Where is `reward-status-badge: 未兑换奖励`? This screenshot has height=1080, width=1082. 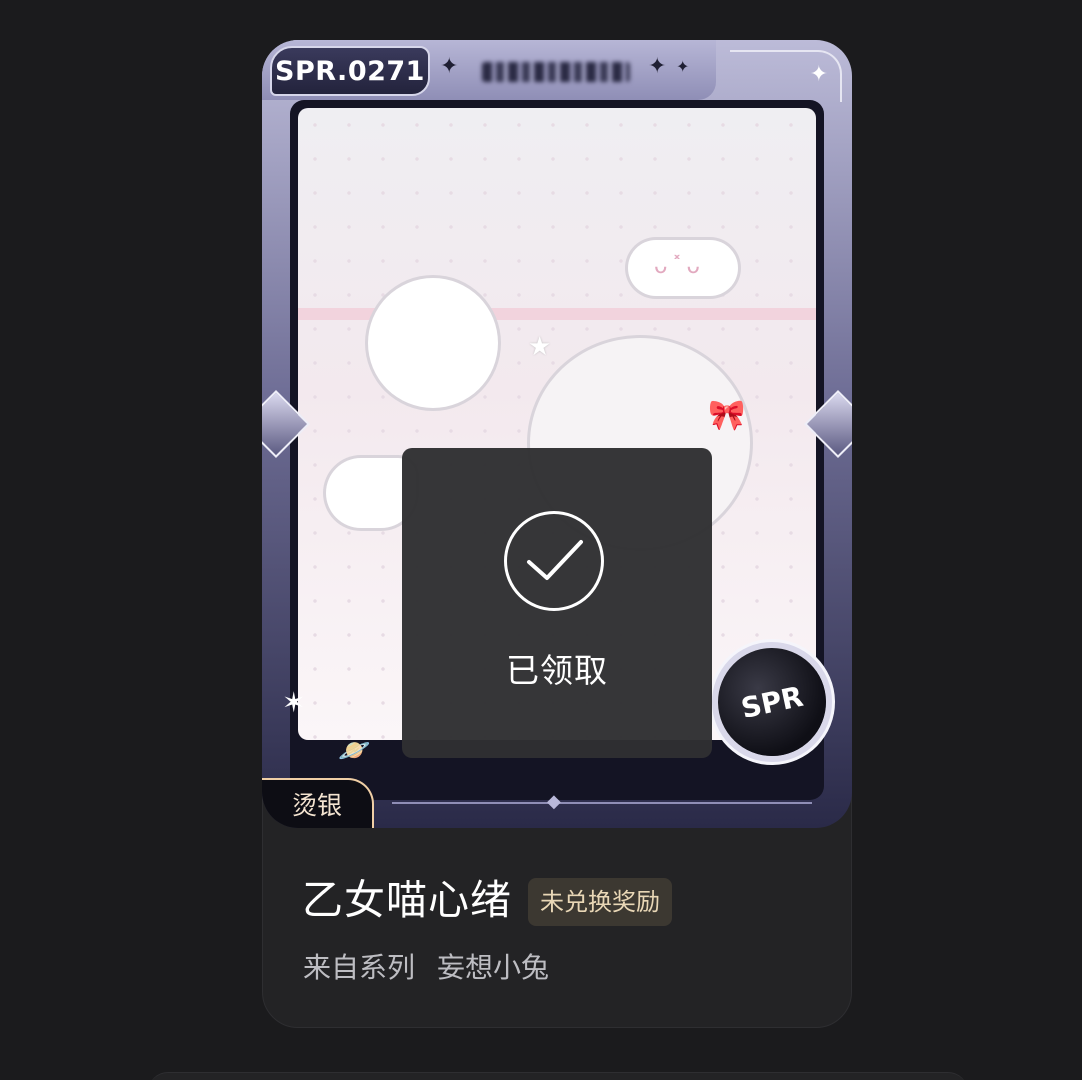 reward-status-badge: 未兑换奖励 is located at coordinates (600, 902).